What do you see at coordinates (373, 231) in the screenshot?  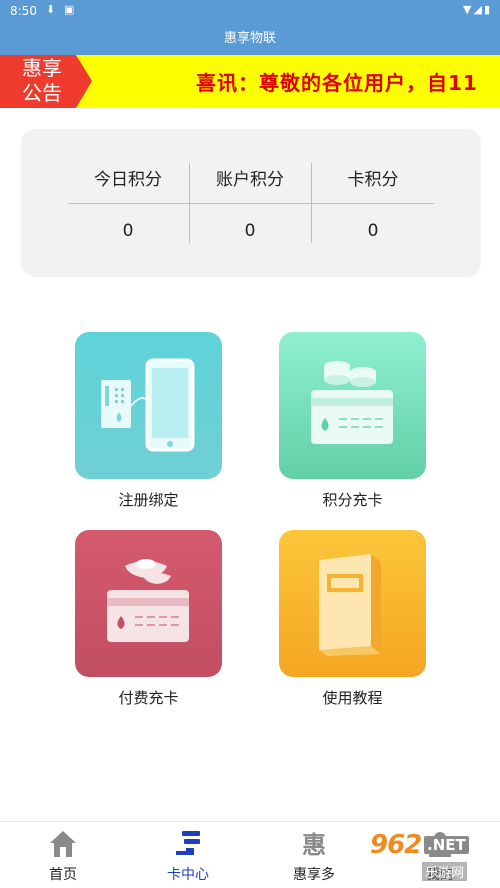 I see `card-points-value: 0` at bounding box center [373, 231].